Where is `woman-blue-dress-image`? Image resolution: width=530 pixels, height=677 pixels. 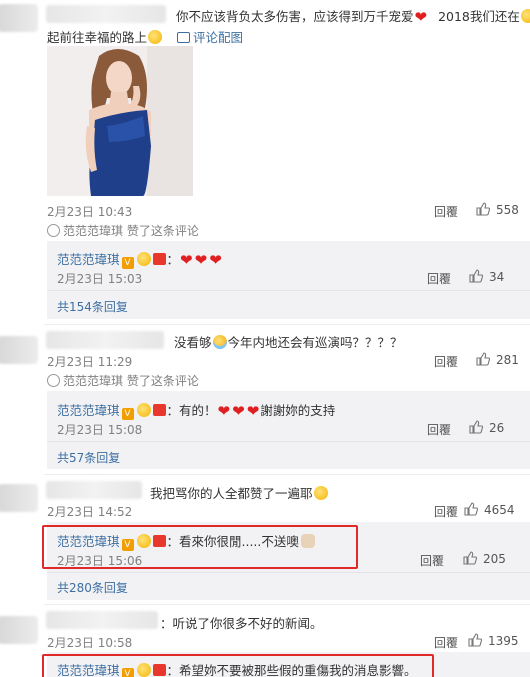
woman-blue-dress-image is located at coordinates (120, 121).